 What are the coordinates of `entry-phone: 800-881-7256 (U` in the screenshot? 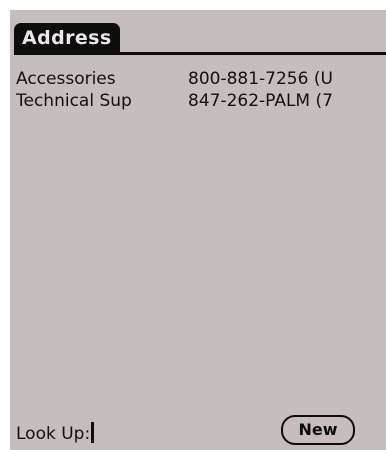 It's located at (260, 79).